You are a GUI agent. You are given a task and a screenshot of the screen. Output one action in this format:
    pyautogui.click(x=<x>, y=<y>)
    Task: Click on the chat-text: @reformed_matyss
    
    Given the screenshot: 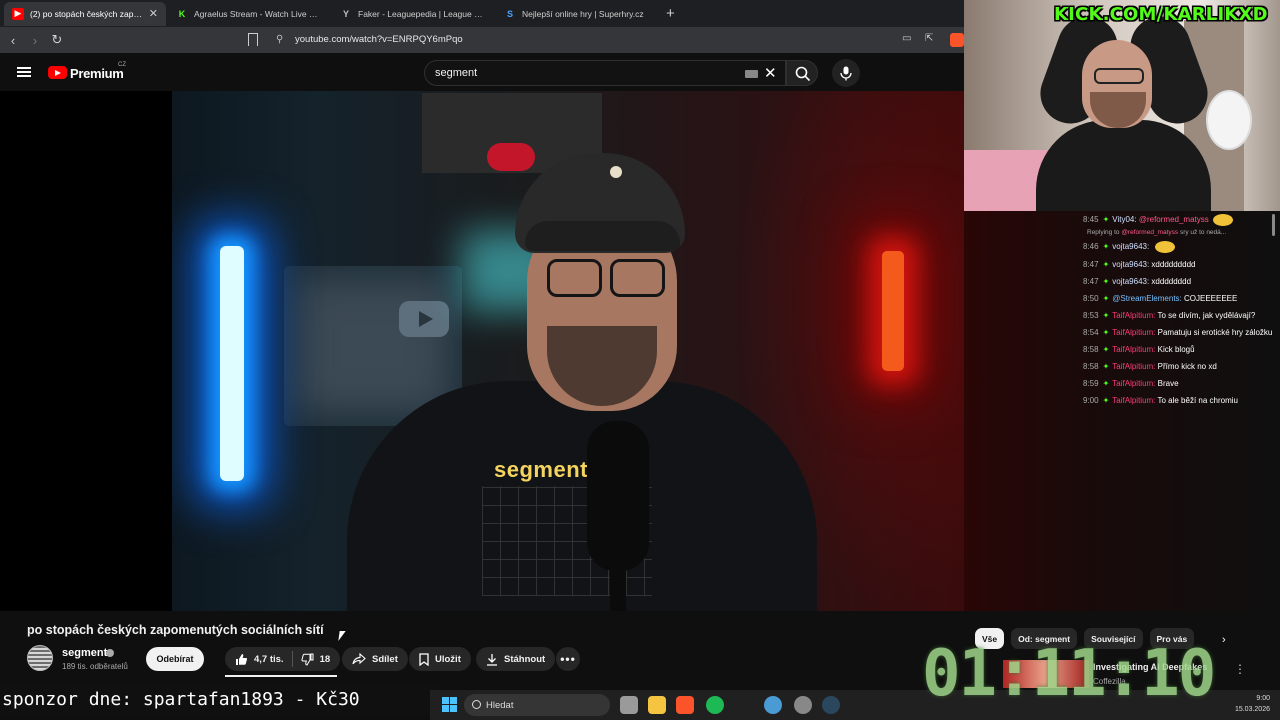 What is the action you would take?
    pyautogui.click(x=1173, y=220)
    